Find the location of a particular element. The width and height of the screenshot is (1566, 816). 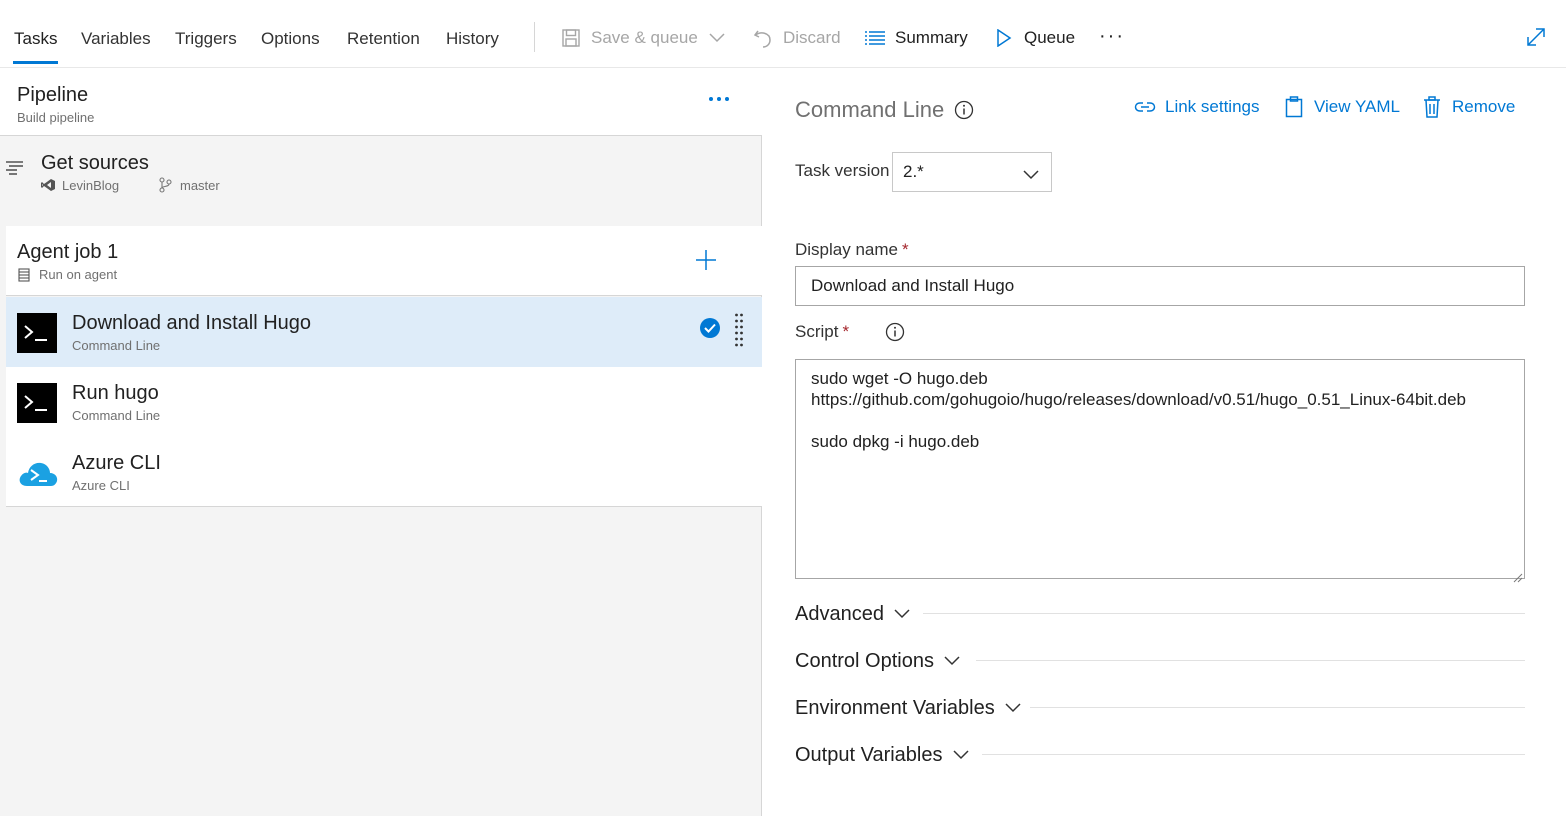

sources-list-icon is located at coordinates (15, 170).